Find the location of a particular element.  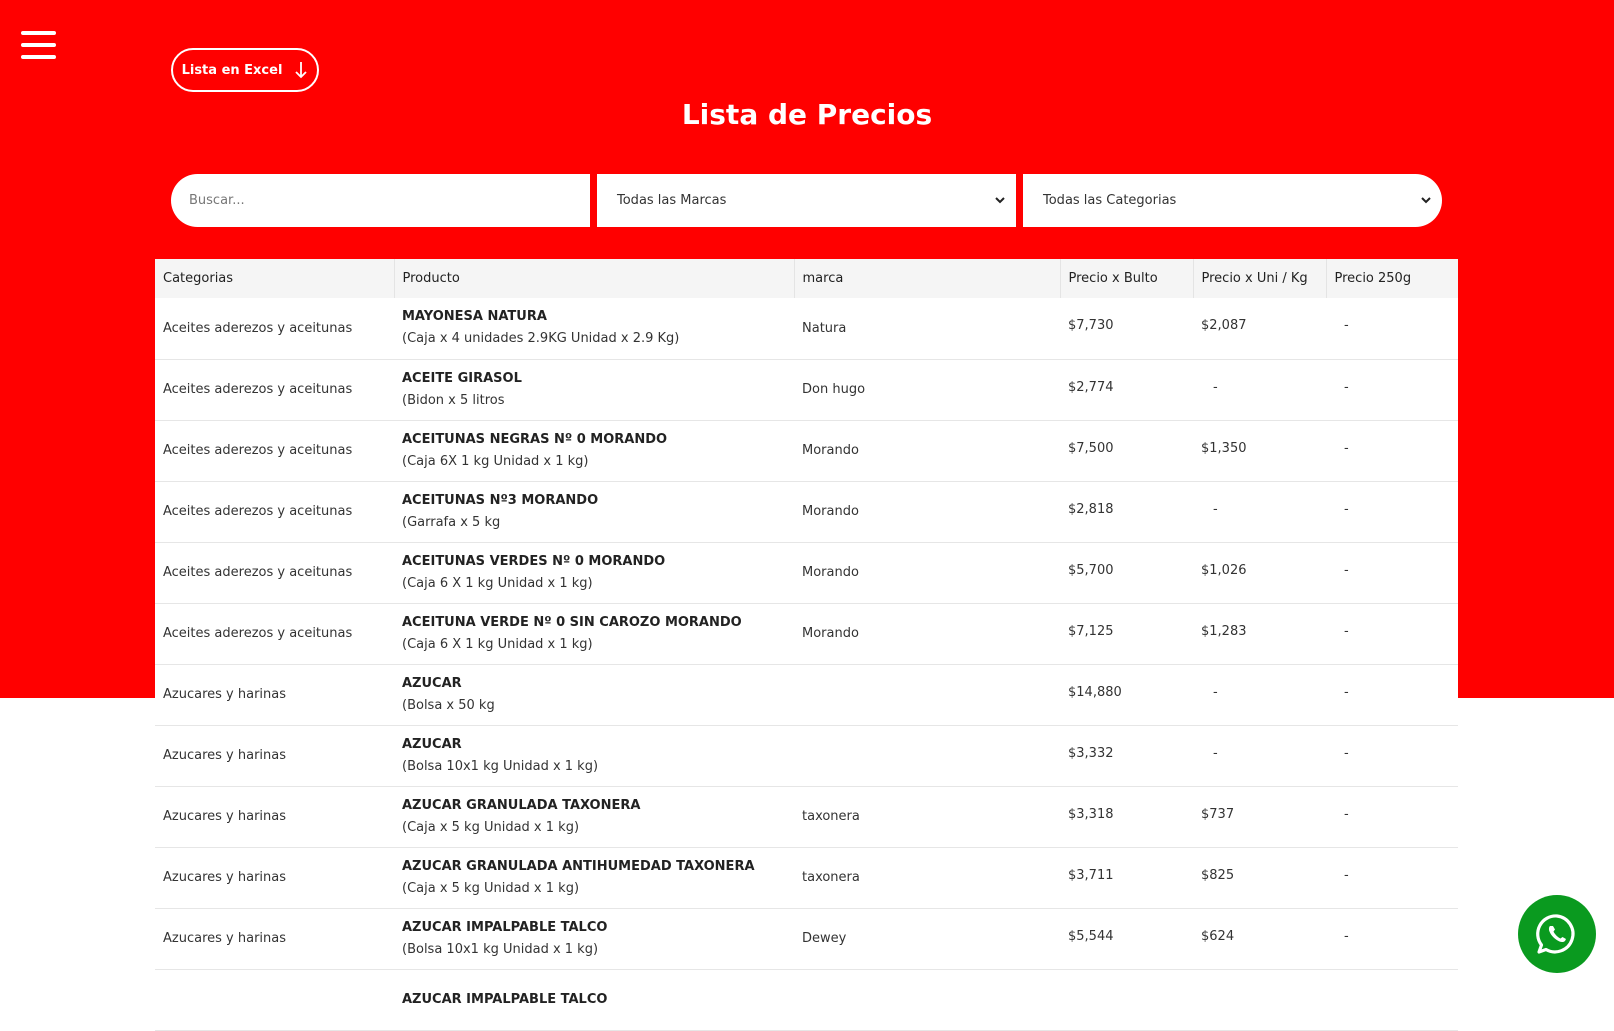

cell-precio-bulto: $3,711 is located at coordinates (1126, 878).